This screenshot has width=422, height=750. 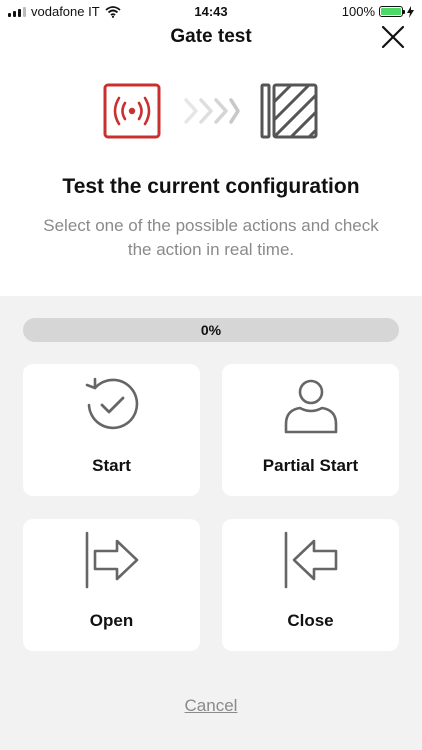 What do you see at coordinates (310, 465) in the screenshot?
I see `partial-start-label: Partial Start` at bounding box center [310, 465].